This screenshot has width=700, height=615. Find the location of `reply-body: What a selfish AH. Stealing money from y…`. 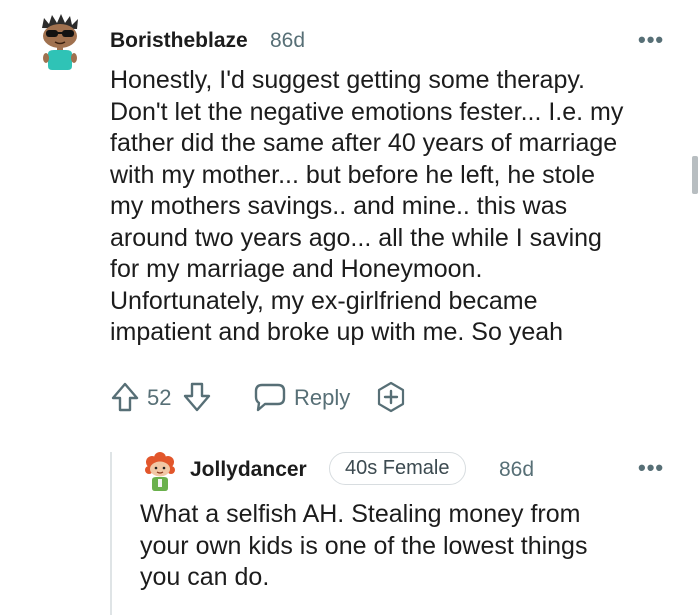

reply-body: What a selfish AH. Stealing money from y… is located at coordinates (410, 546).